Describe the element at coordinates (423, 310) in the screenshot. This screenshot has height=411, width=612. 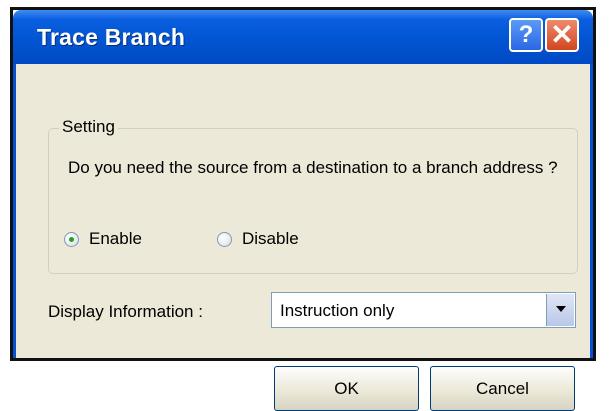
I see `display-information-select: Instruction only` at that location.